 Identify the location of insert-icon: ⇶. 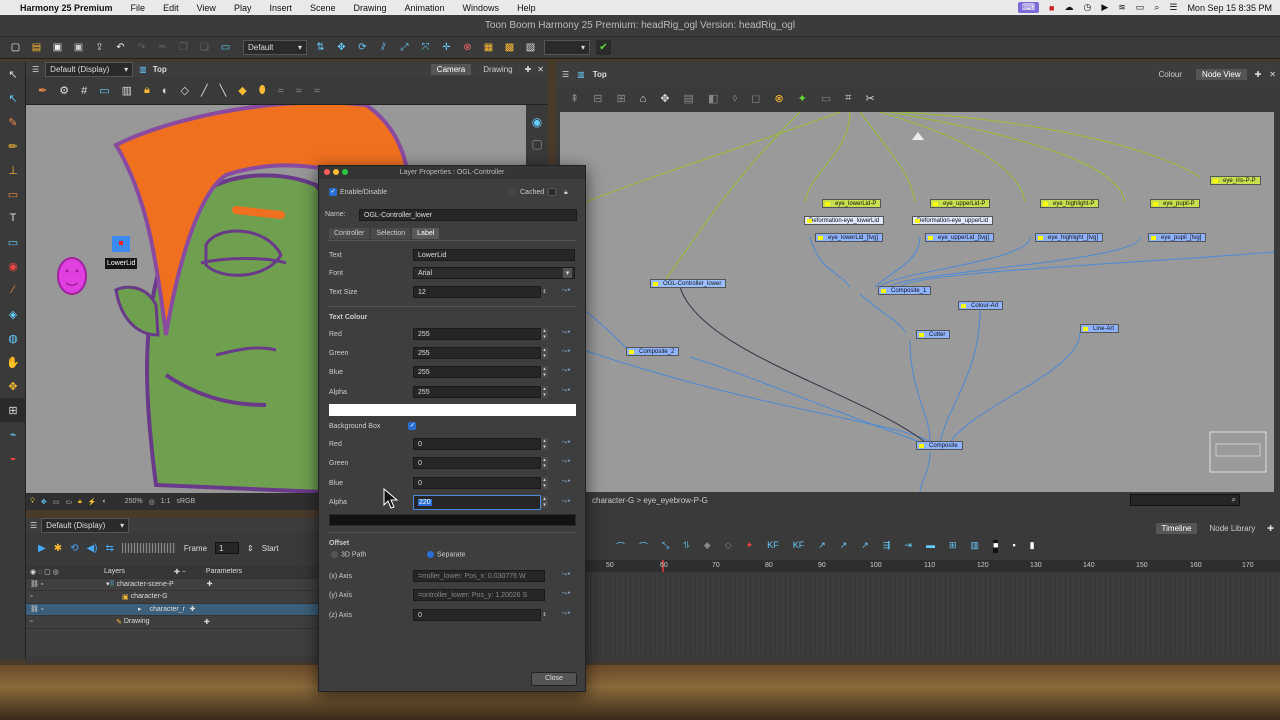
(887, 546).